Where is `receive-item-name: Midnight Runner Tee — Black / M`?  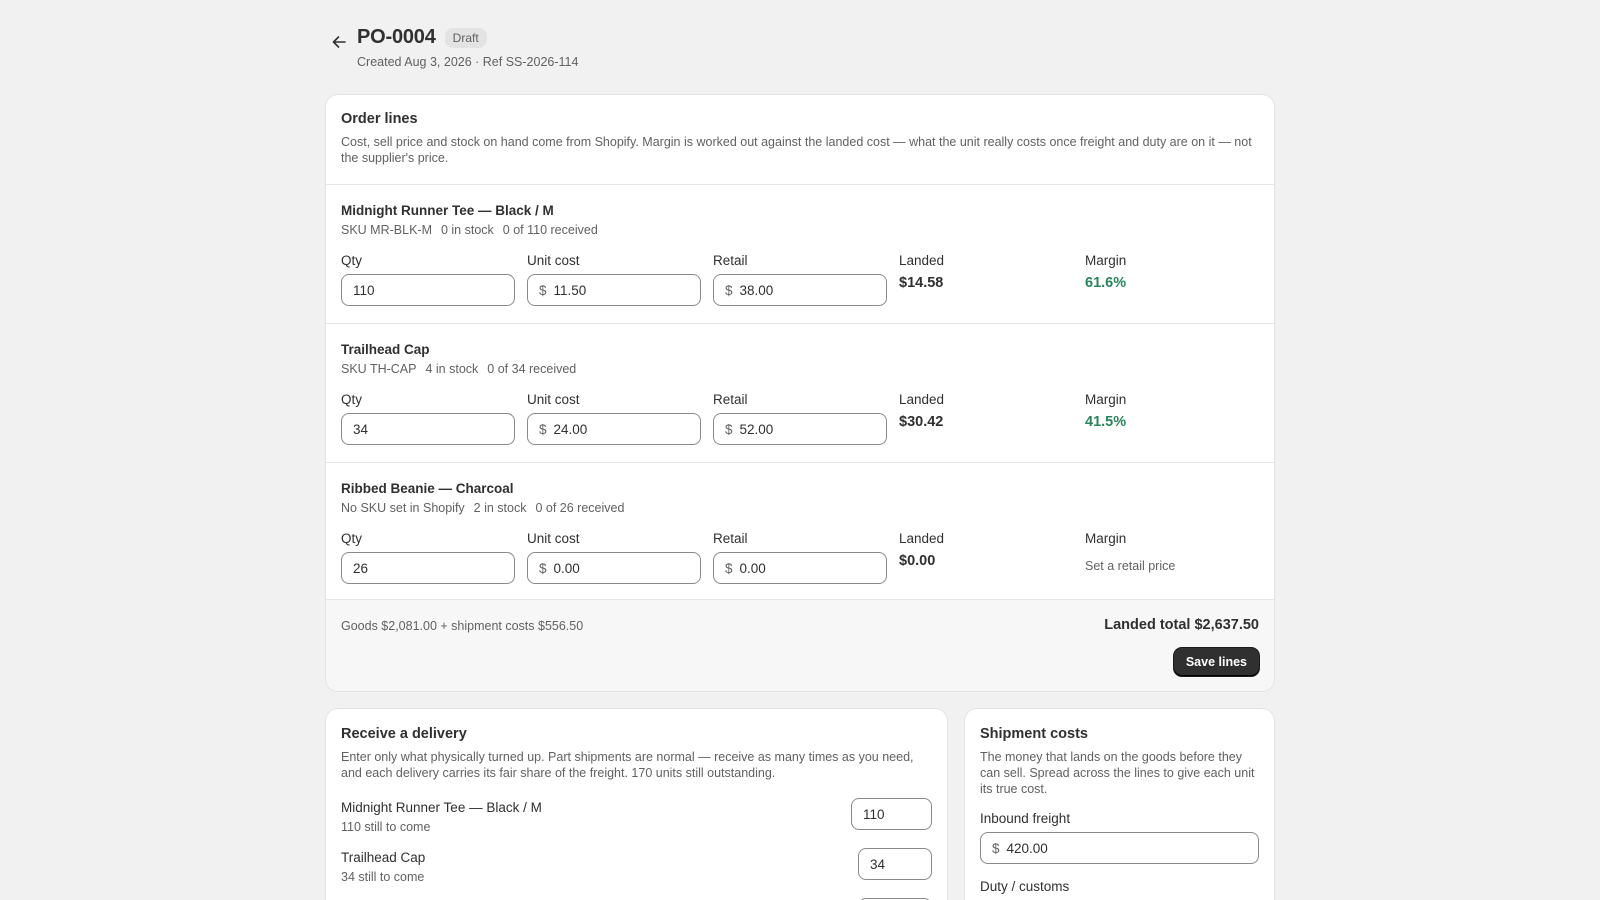
receive-item-name: Midnight Runner Tee — Black / M is located at coordinates (441, 807).